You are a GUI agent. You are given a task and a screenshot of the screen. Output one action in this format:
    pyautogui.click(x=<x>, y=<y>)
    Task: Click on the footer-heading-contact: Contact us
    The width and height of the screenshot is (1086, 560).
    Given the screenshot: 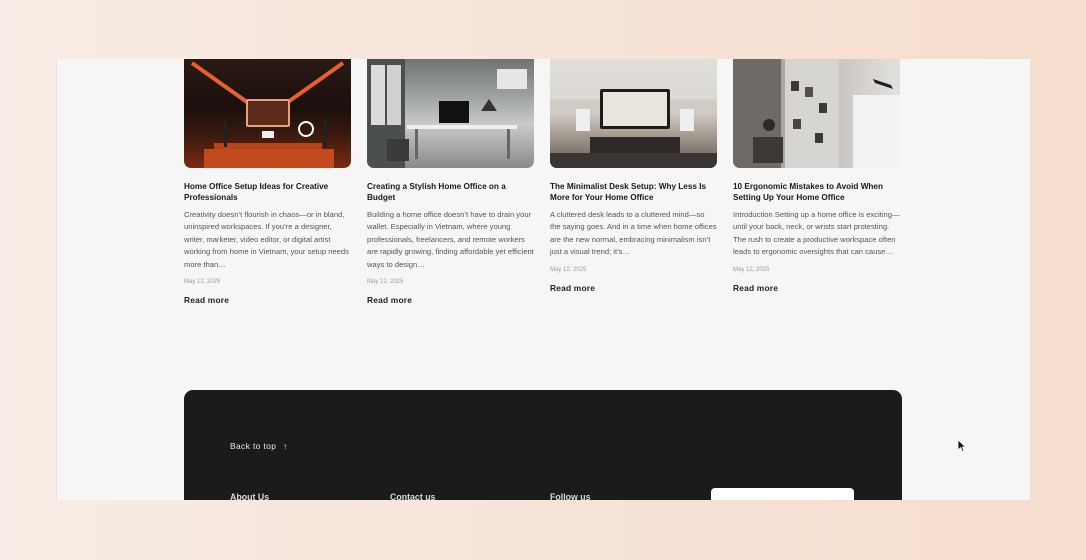 What is the action you would take?
    pyautogui.click(x=412, y=496)
    